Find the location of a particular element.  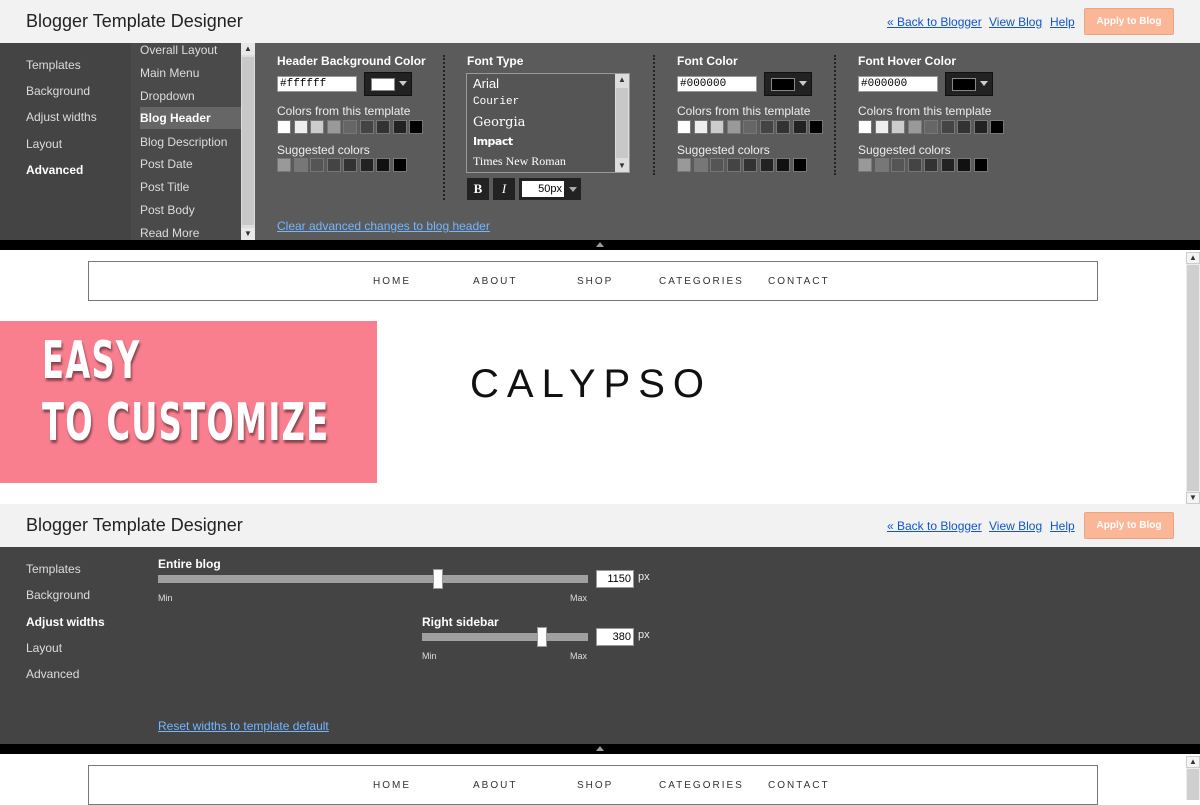

font-option-arial: Arial is located at coordinates (486, 83).